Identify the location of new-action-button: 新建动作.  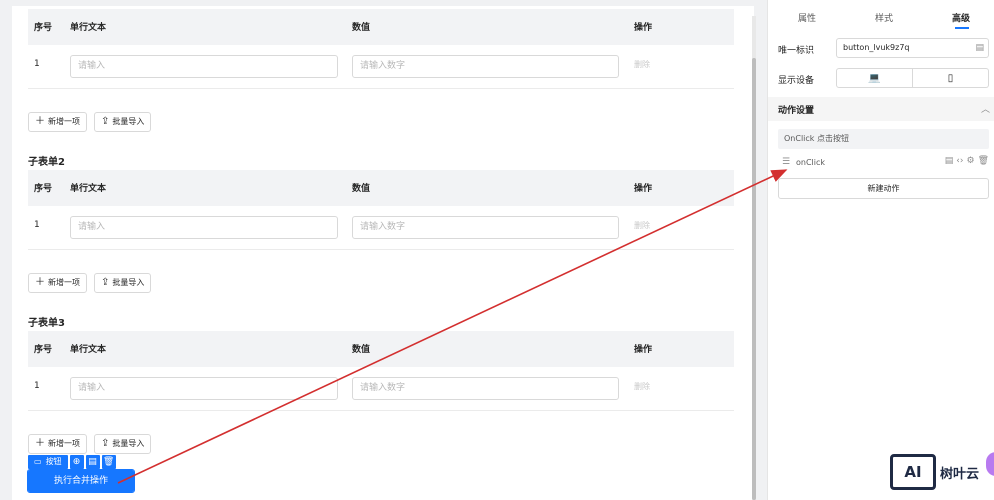
(883, 188).